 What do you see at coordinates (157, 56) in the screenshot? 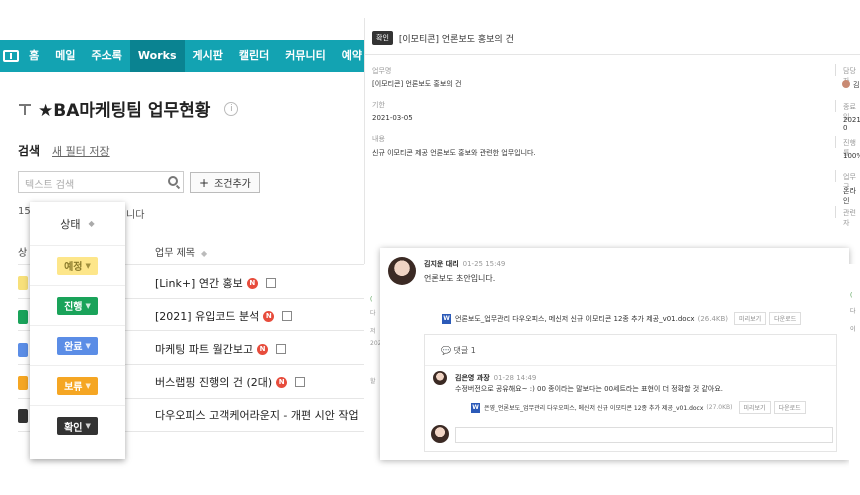
I see `nav-works: Works` at bounding box center [157, 56].